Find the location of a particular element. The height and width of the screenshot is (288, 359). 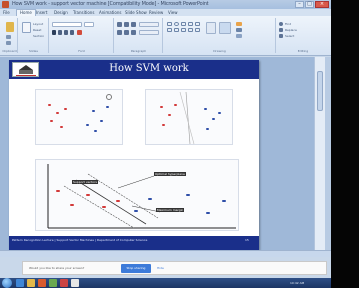

margin-label: Maximum margin is located at coordinates (170, 210).